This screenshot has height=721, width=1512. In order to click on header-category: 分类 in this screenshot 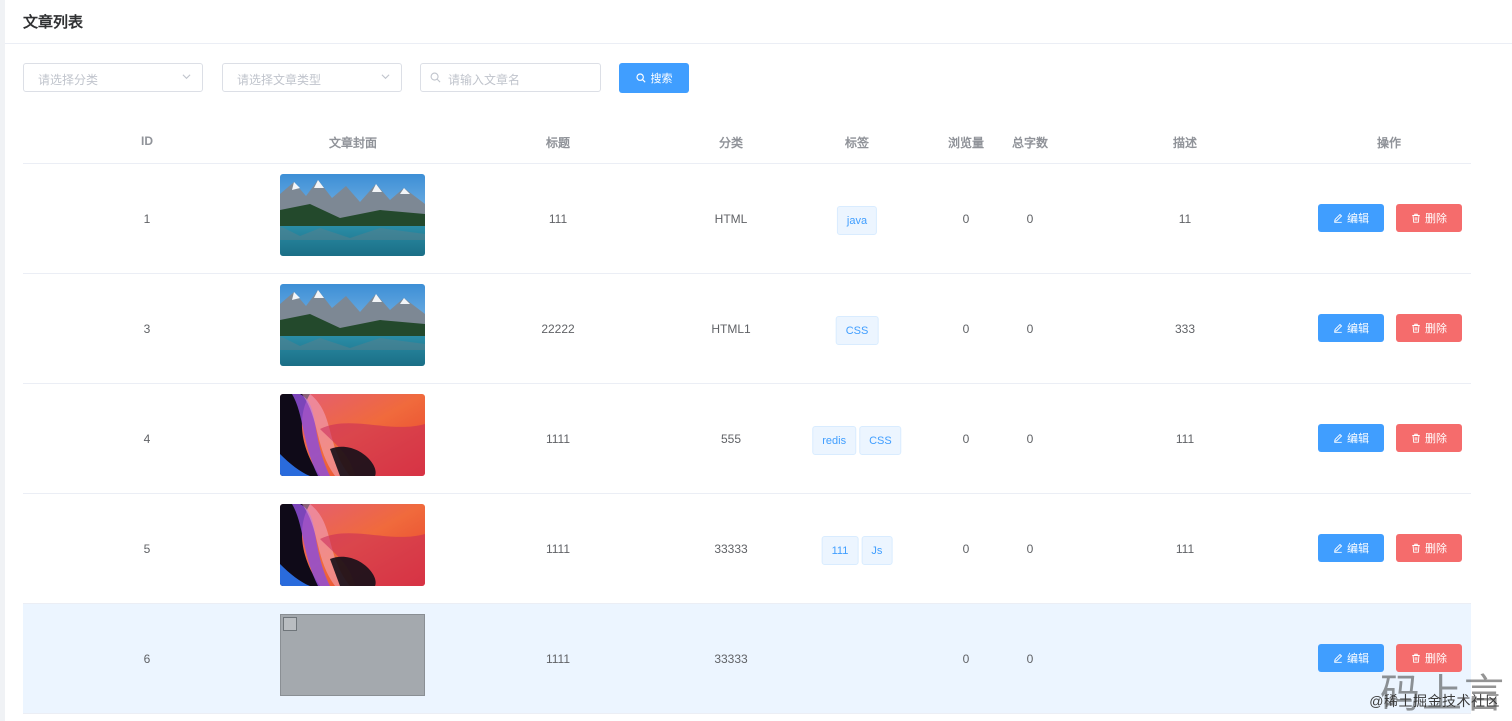, I will do `click(731, 143)`.